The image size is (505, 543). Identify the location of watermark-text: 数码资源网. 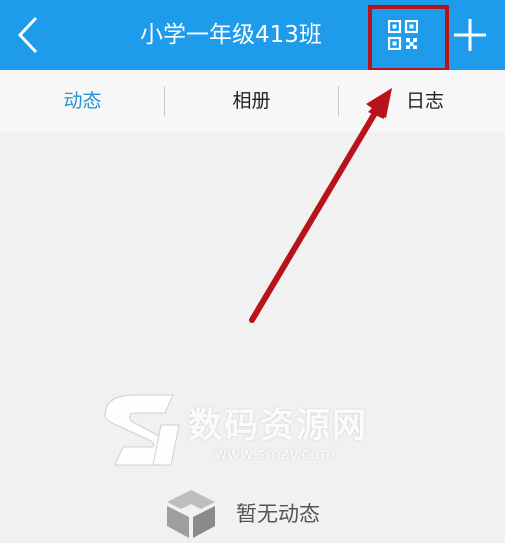
(278, 426).